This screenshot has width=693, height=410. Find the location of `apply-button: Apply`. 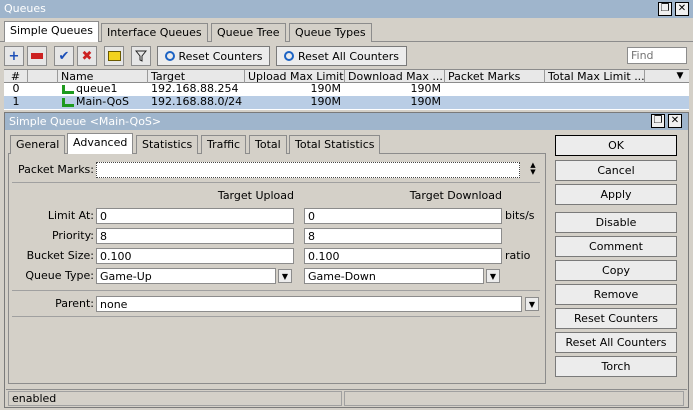

apply-button: Apply is located at coordinates (616, 194).